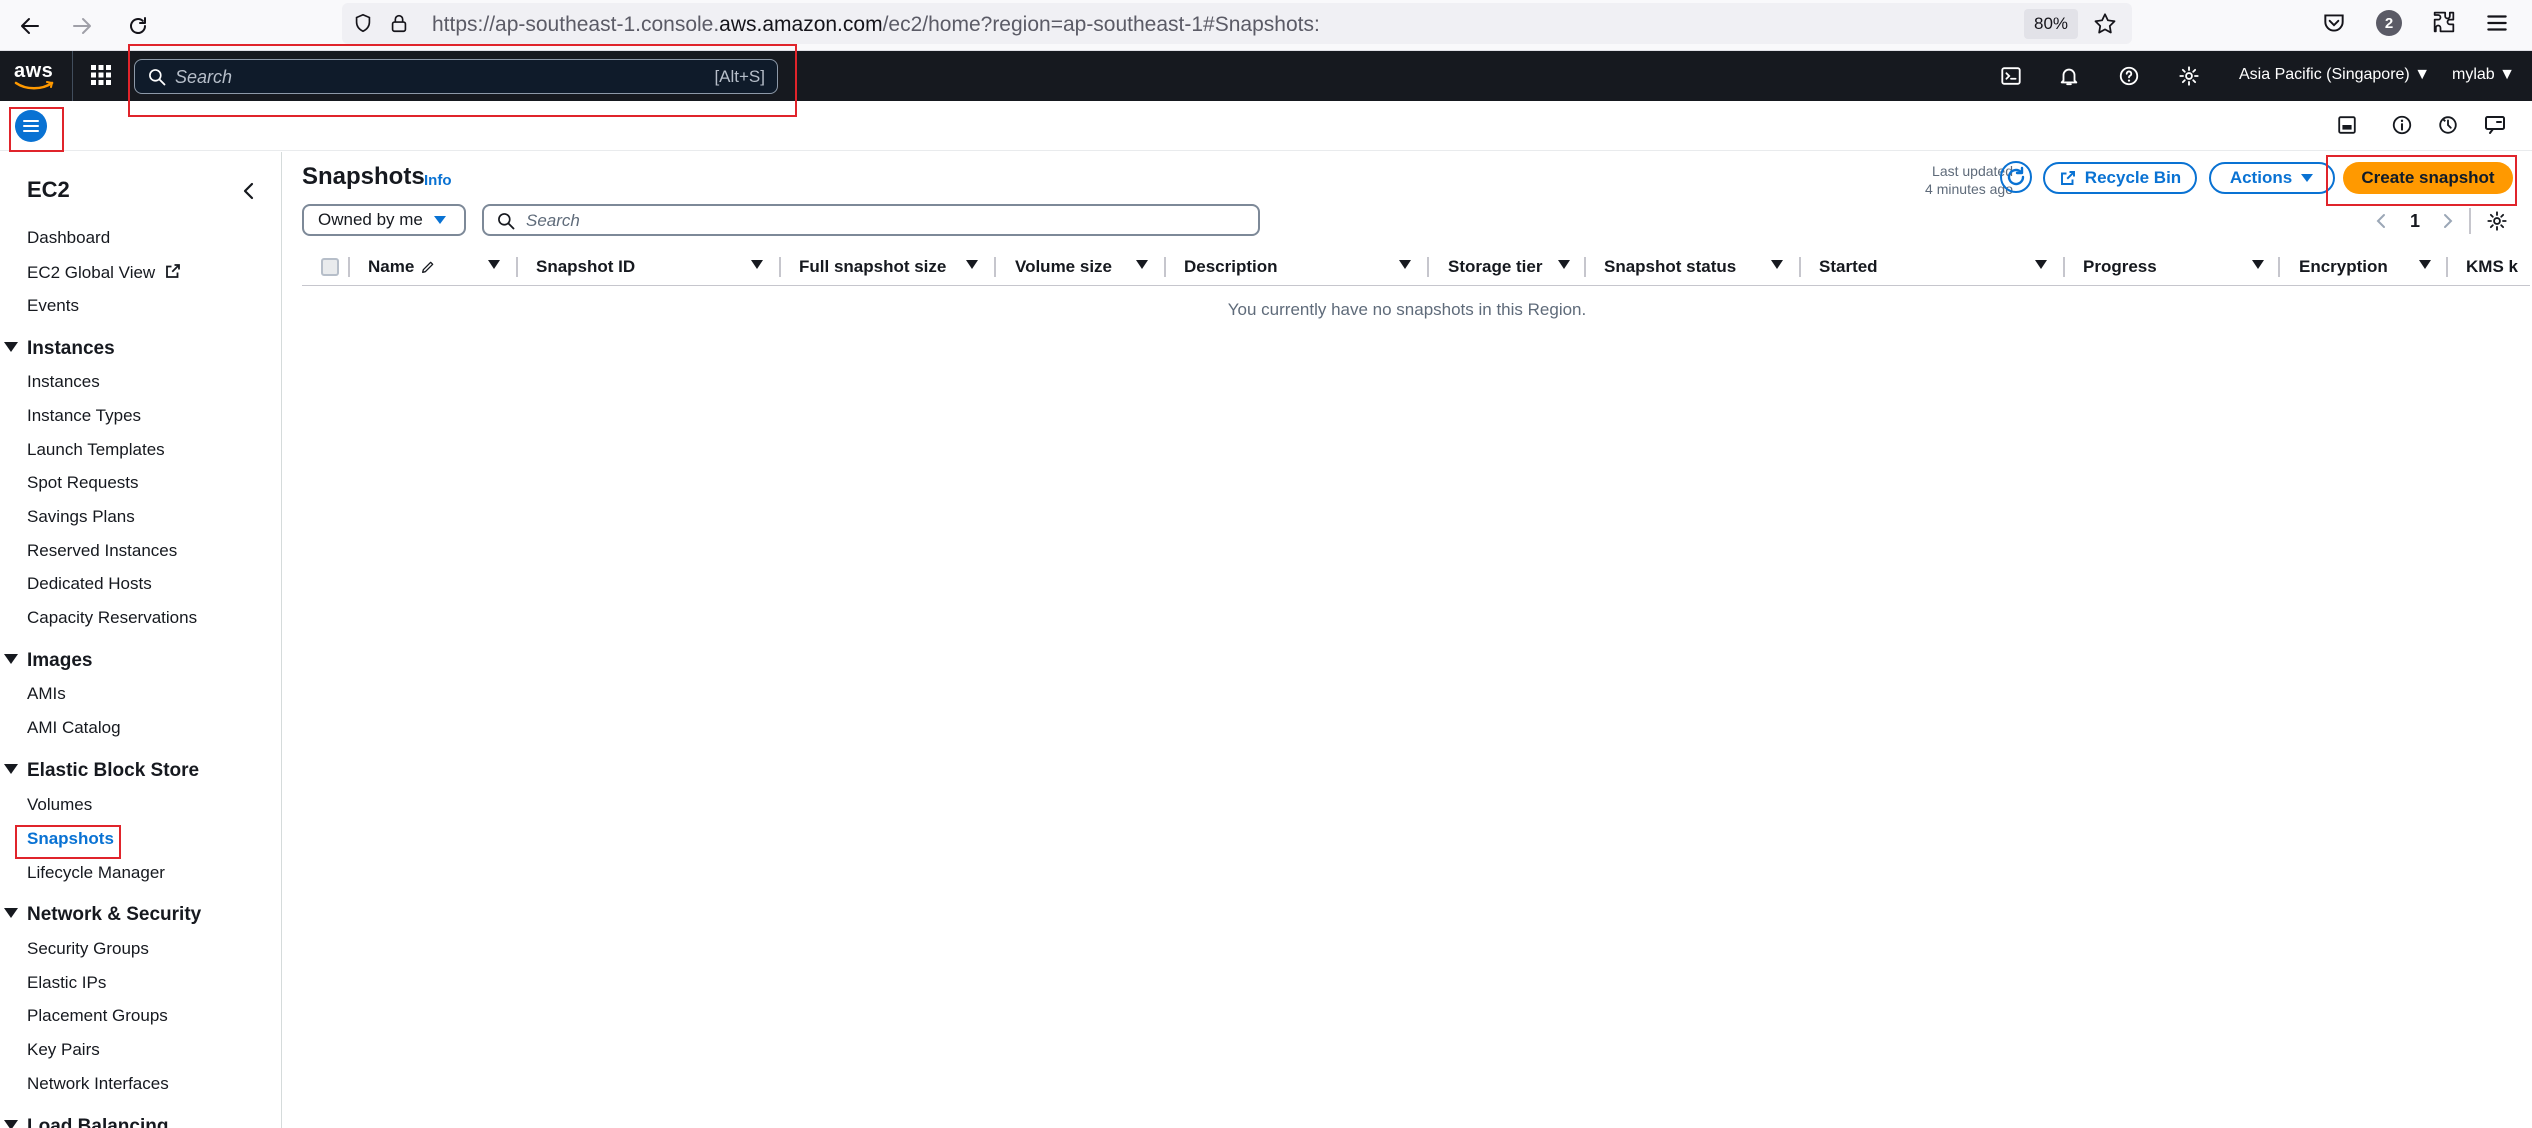 The width and height of the screenshot is (2532, 1128). Describe the element at coordinates (83, 483) in the screenshot. I see `sidebar-item-spot-requests: Spot Requests` at that location.